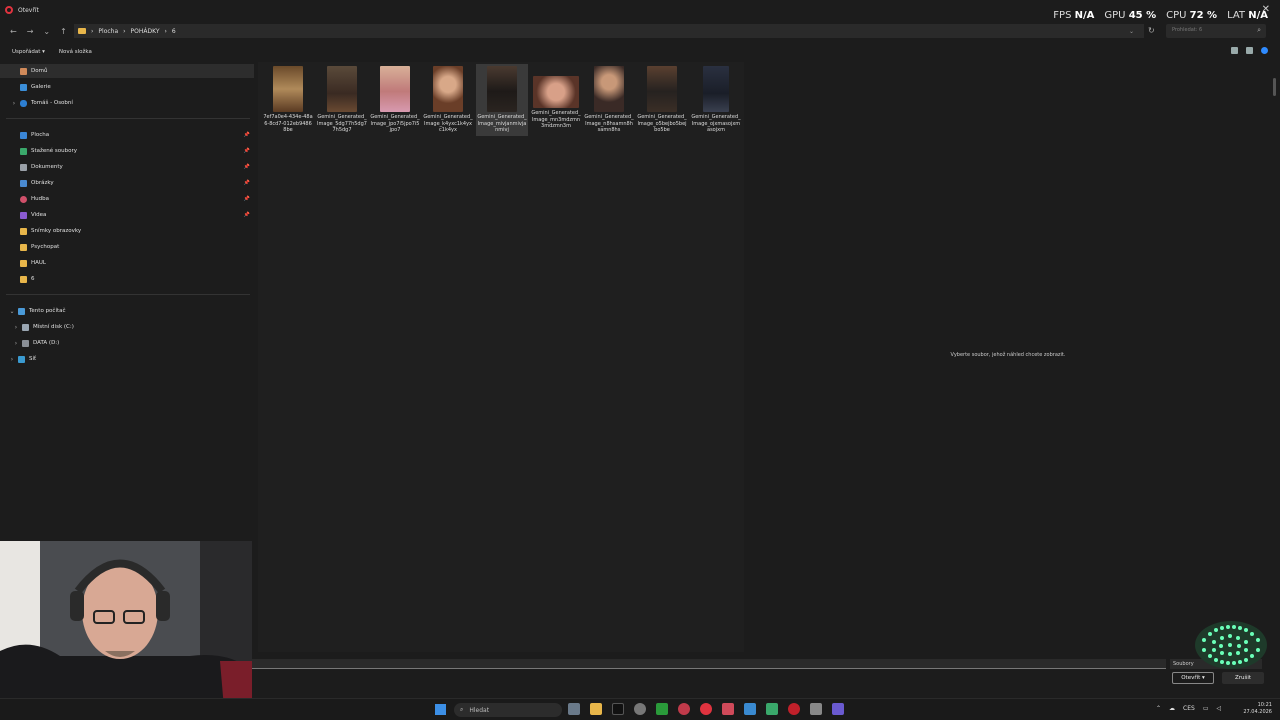  What do you see at coordinates (127, 167) in the screenshot?
I see `sidebar-item-documents: Dokumenty 📌` at bounding box center [127, 167].